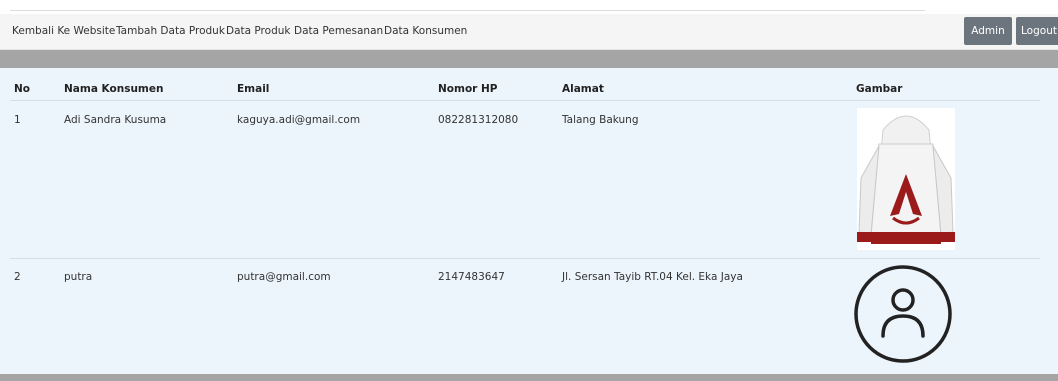 The height and width of the screenshot is (381, 1058). Describe the element at coordinates (652, 277) in the screenshot. I see `row-2-alamat: Jl. Sersan Tayib RT.04 Kel. Eka Jaya` at that location.